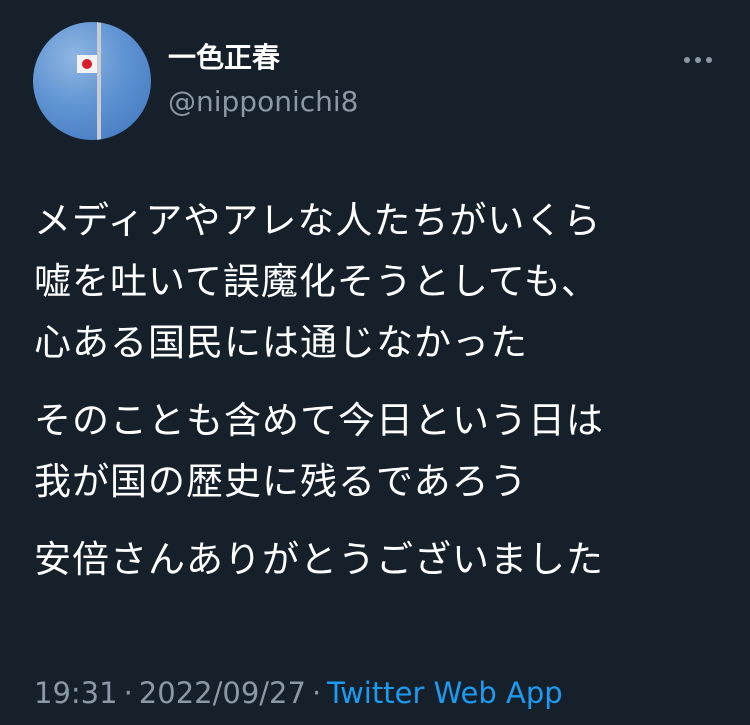  I want to click on more-horizontal-icon, so click(698, 60).